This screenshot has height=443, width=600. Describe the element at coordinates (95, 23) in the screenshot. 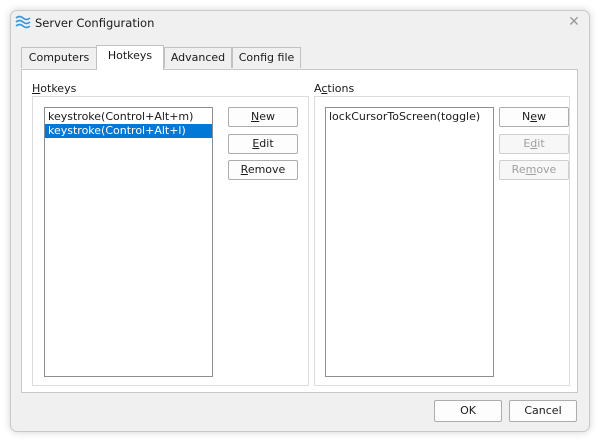

I see `window-title: Server Configuration` at that location.